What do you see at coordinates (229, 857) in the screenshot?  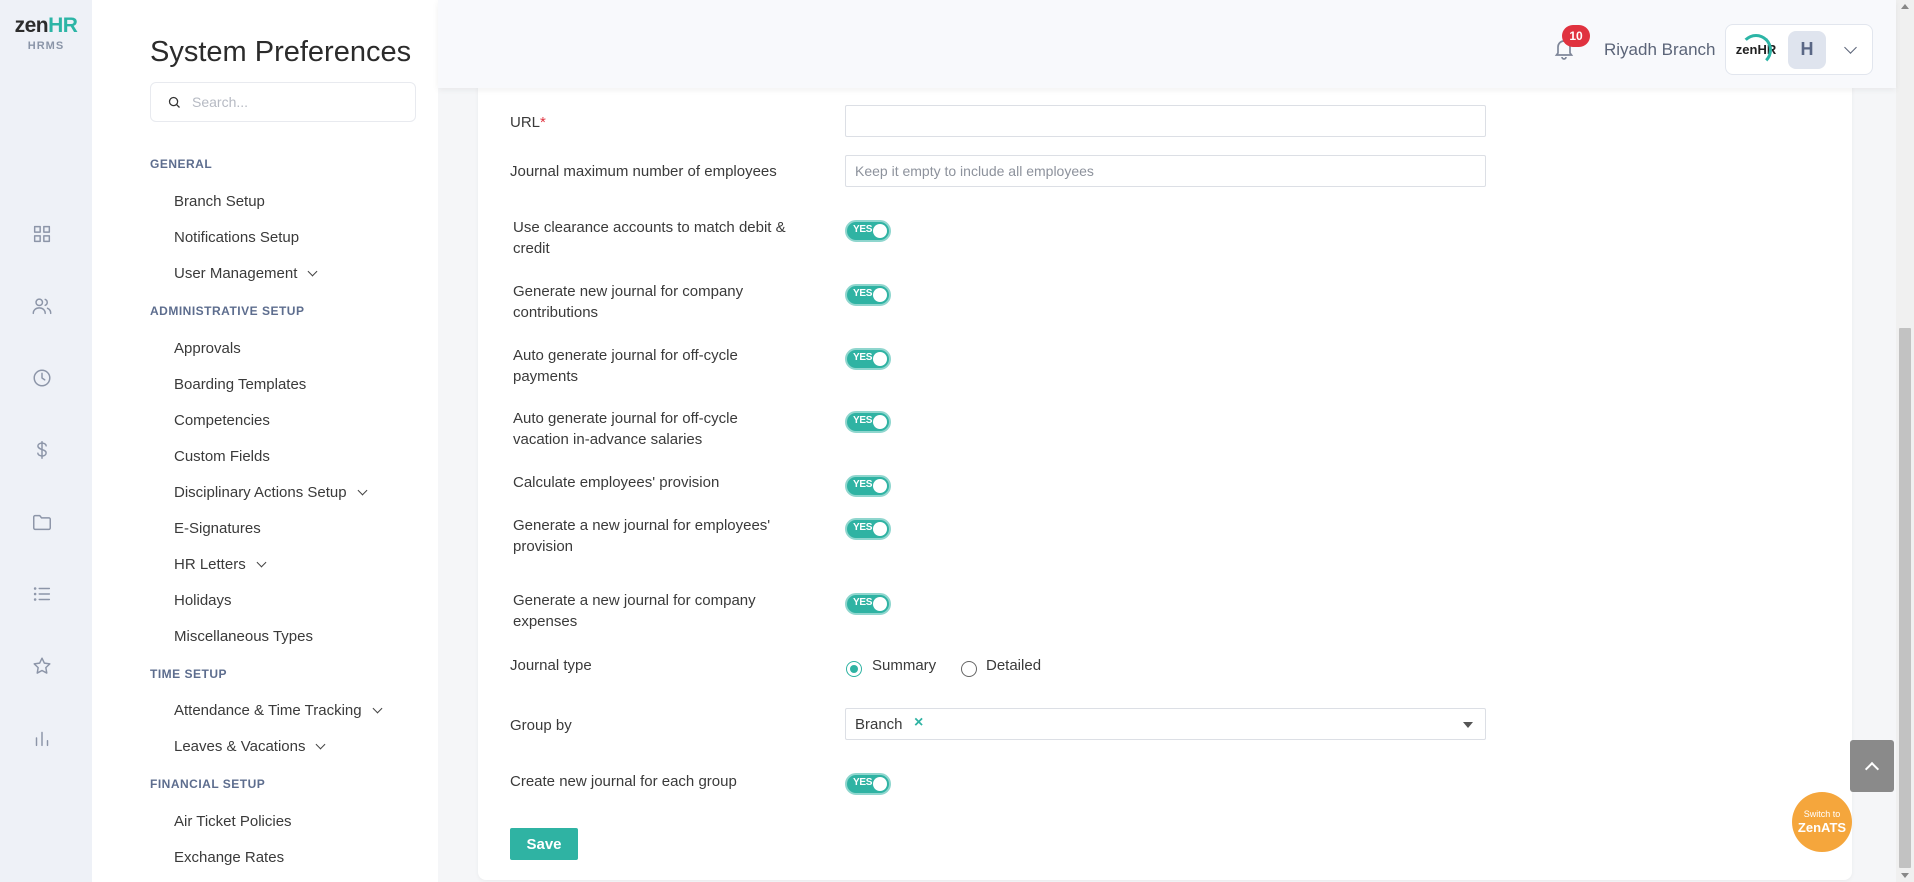 I see `nav-item-exchange-rates: Exchange Rates` at bounding box center [229, 857].